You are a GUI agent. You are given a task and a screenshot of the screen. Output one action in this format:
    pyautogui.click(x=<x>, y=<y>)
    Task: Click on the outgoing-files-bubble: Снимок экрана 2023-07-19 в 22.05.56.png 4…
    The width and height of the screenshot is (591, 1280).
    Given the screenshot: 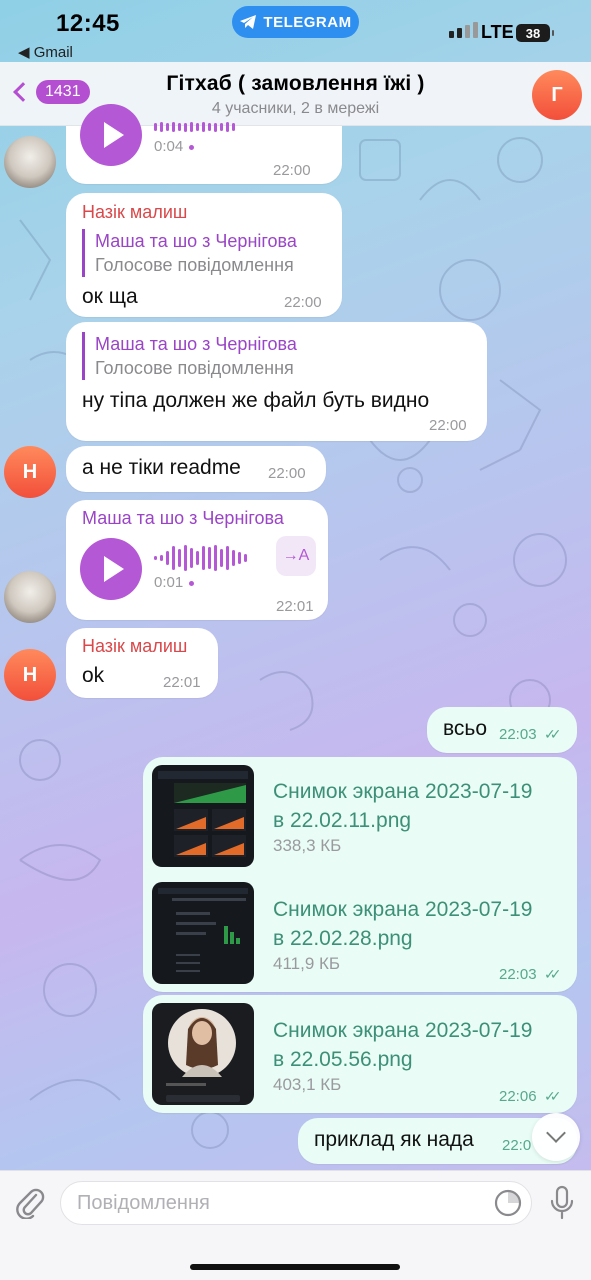 What is the action you would take?
    pyautogui.click(x=360, y=1054)
    